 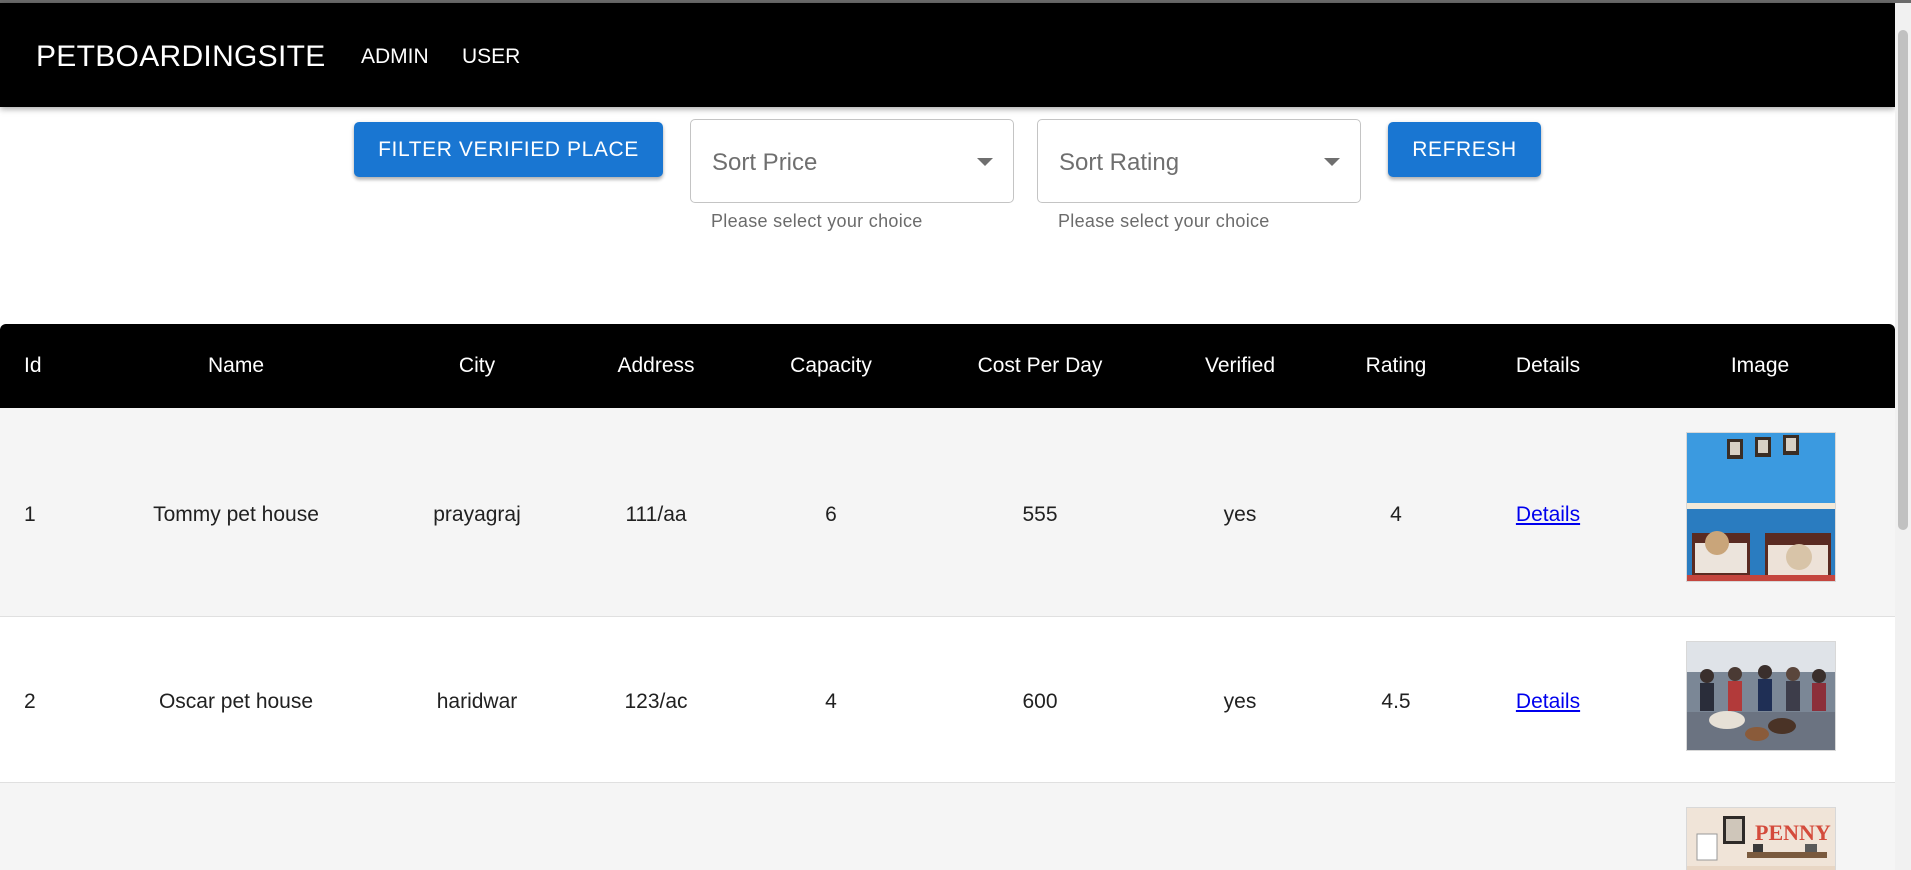 What do you see at coordinates (817, 221) in the screenshot?
I see `sort-price-helper: Please select your choice` at bounding box center [817, 221].